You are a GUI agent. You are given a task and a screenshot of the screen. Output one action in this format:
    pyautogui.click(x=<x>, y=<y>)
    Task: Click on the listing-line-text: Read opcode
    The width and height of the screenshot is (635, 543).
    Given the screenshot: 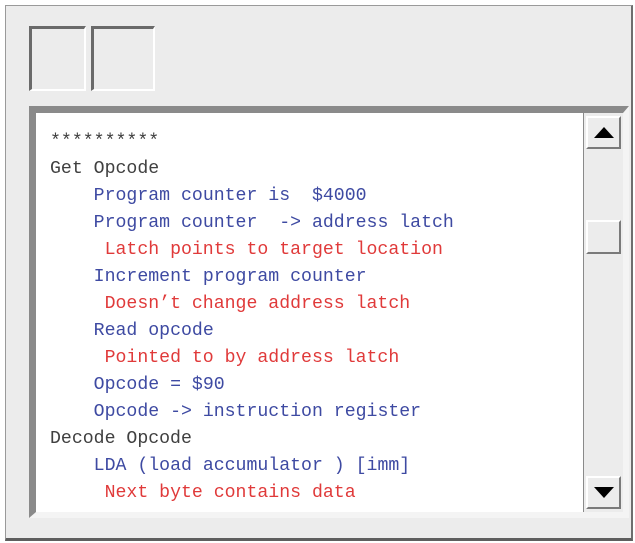 What is the action you would take?
    pyautogui.click(x=153, y=331)
    